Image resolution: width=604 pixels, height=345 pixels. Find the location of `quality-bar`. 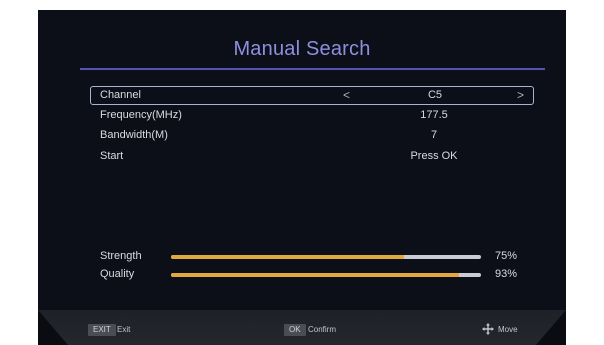

quality-bar is located at coordinates (326, 275).